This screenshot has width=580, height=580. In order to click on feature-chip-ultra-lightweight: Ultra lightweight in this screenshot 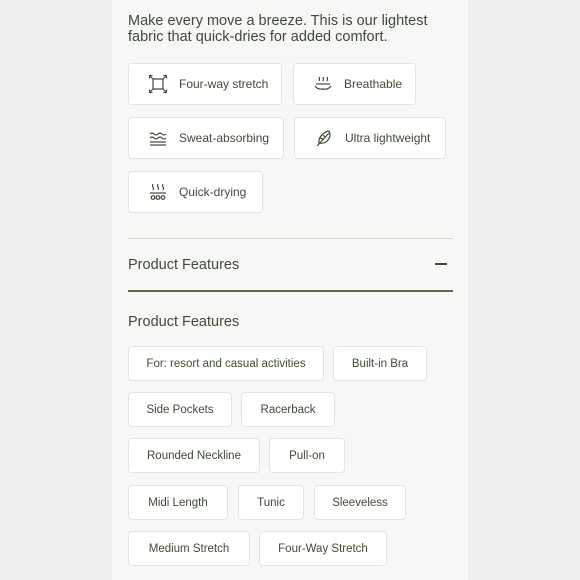, I will do `click(370, 138)`.